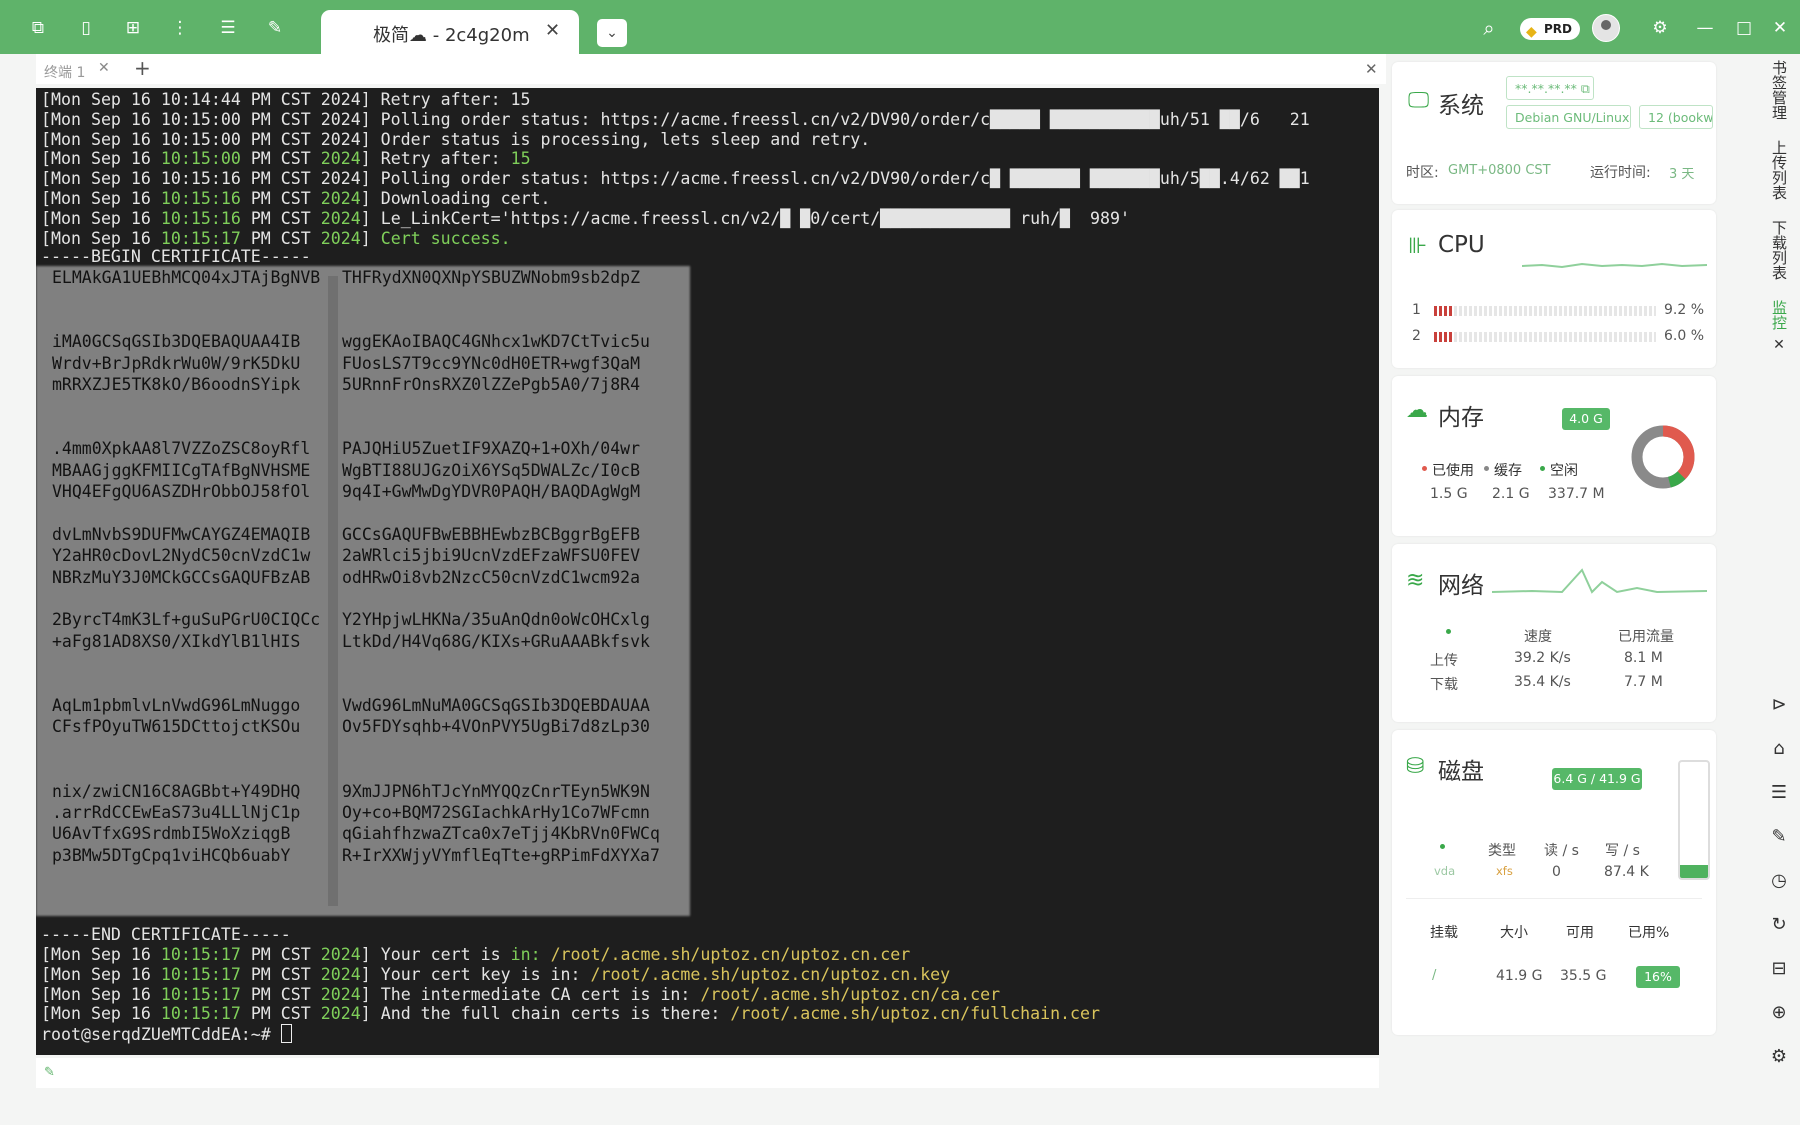  What do you see at coordinates (176, 256) in the screenshot?
I see `begin-certificate: -----BEGIN CERTIFICATE-----` at bounding box center [176, 256].